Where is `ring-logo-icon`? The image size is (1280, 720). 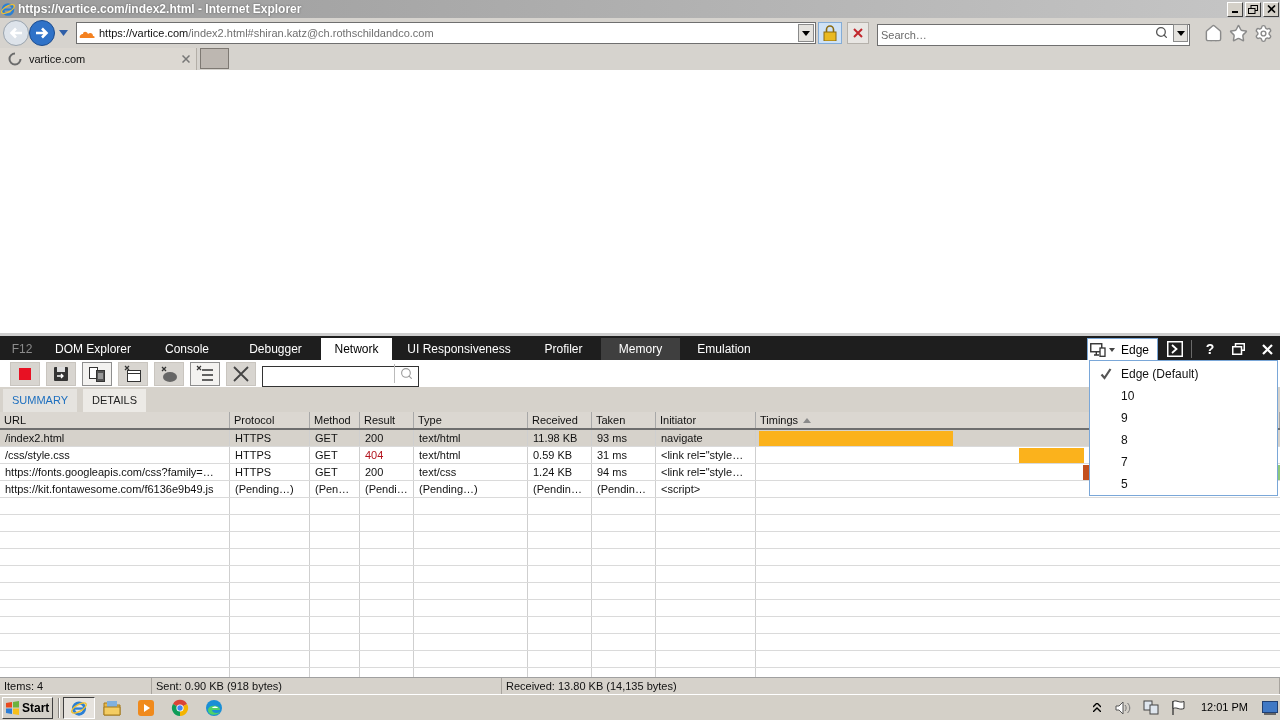
ring-logo-icon is located at coordinates (8, 9).